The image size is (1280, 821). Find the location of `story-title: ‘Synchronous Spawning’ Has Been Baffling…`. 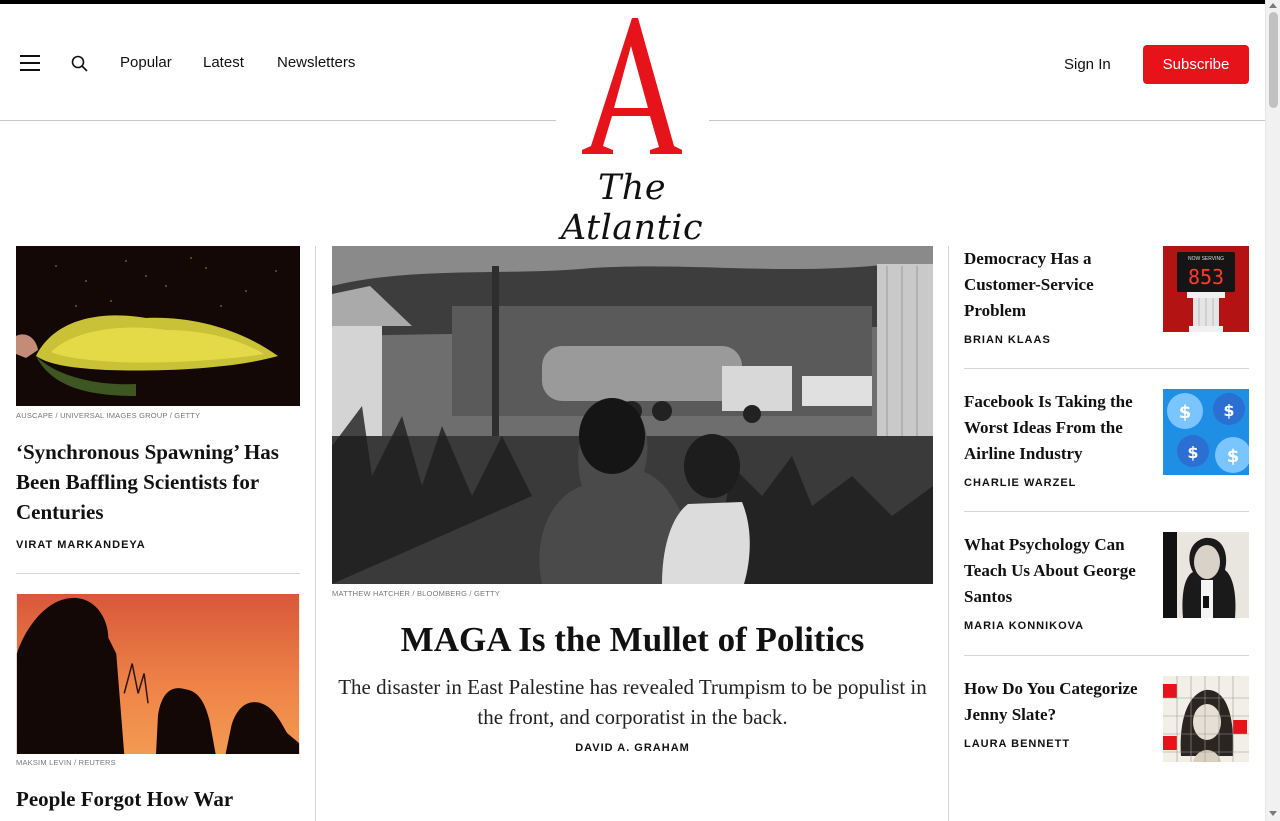

story-title: ‘Synchronous Spawning’ Has Been Baffling… is located at coordinates (158, 482).